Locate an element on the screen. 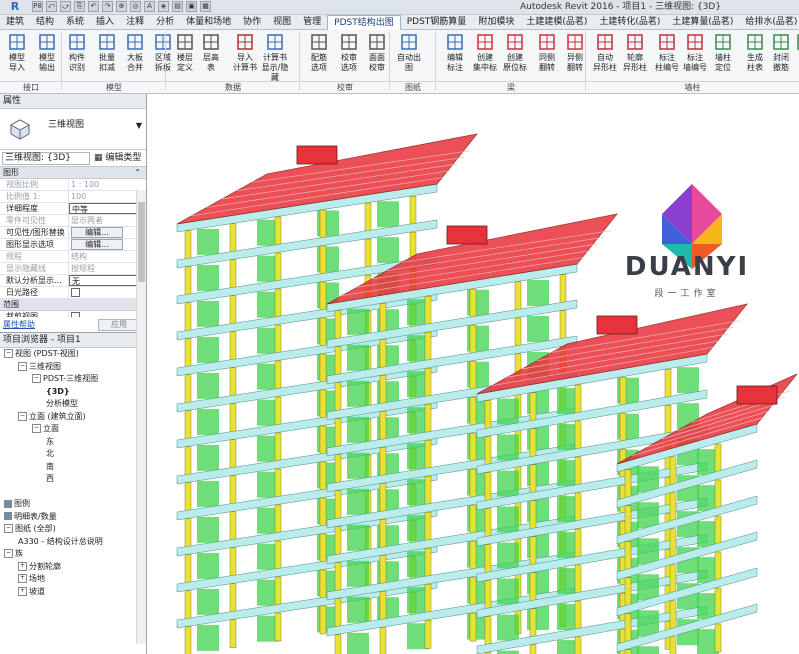 The height and width of the screenshot is (654, 799). ribbon-tab: 管理 is located at coordinates (312, 22).